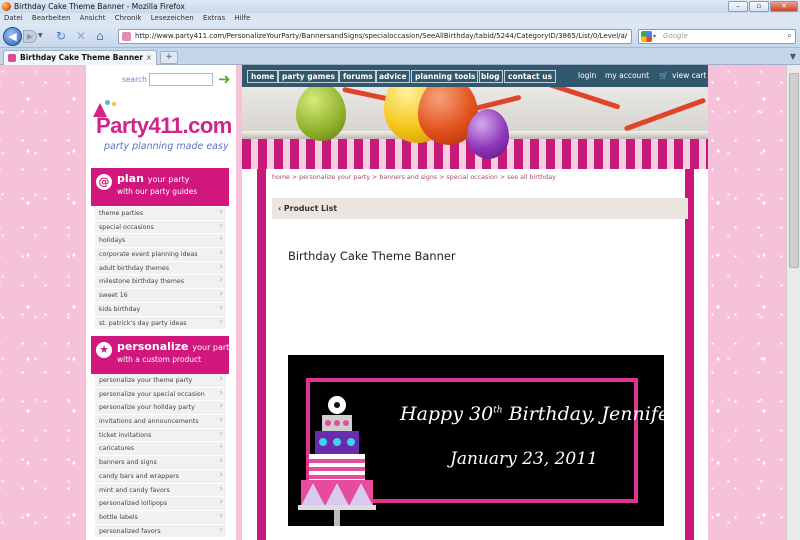 This screenshot has height=540, width=800. I want to click on cart-icon: 🛒, so click(663, 75).